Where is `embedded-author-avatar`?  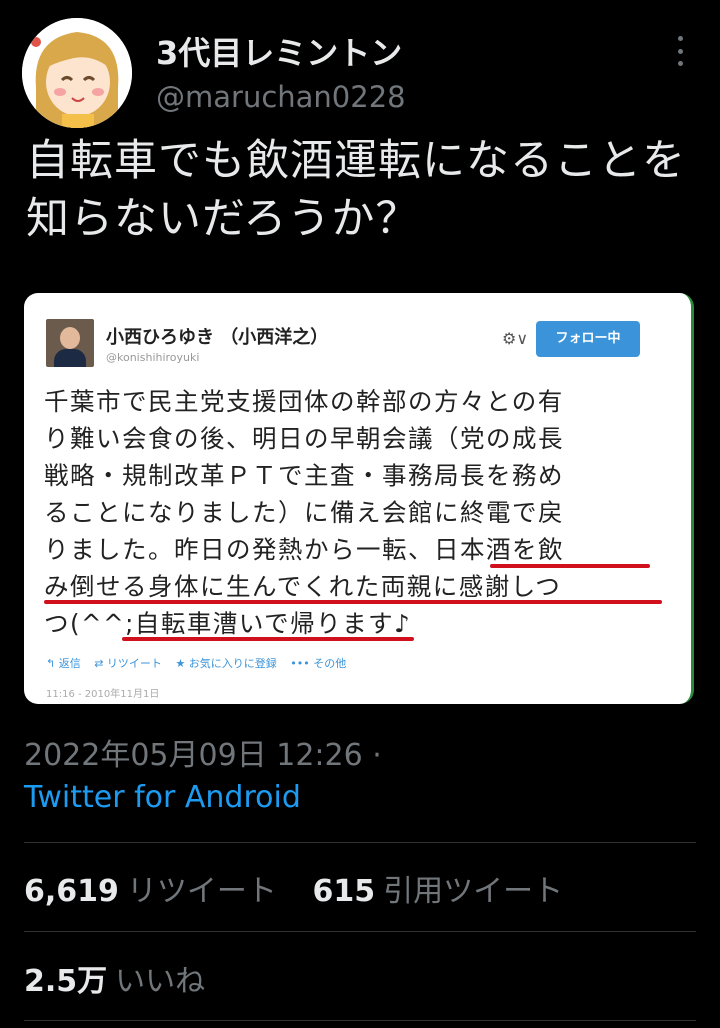
embedded-author-avatar is located at coordinates (70, 343).